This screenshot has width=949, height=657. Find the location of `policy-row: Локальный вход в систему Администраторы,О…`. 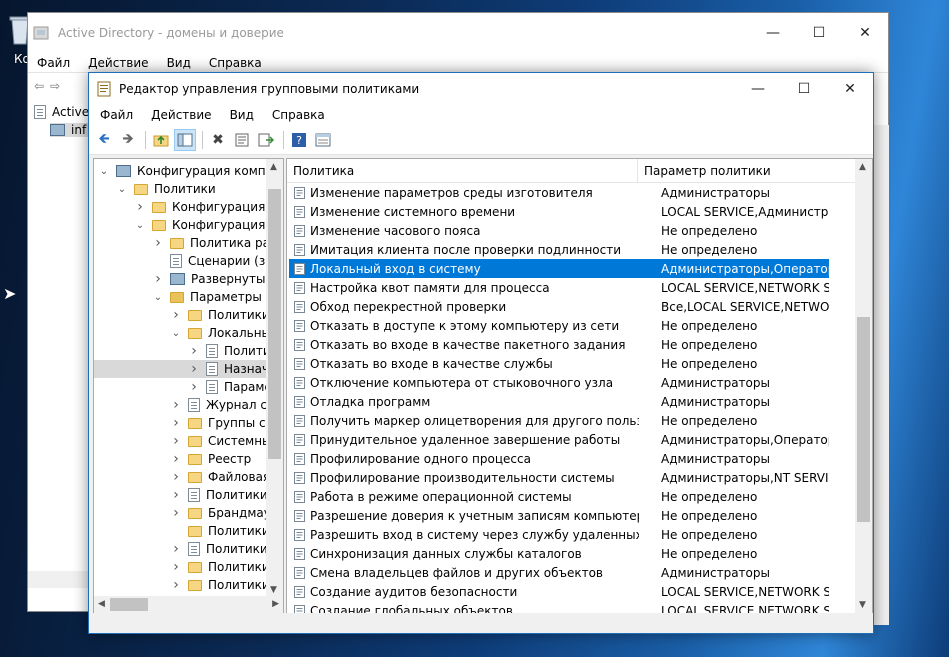

policy-row: Локальный вход в систему Администраторы,О… is located at coordinates (559, 268).